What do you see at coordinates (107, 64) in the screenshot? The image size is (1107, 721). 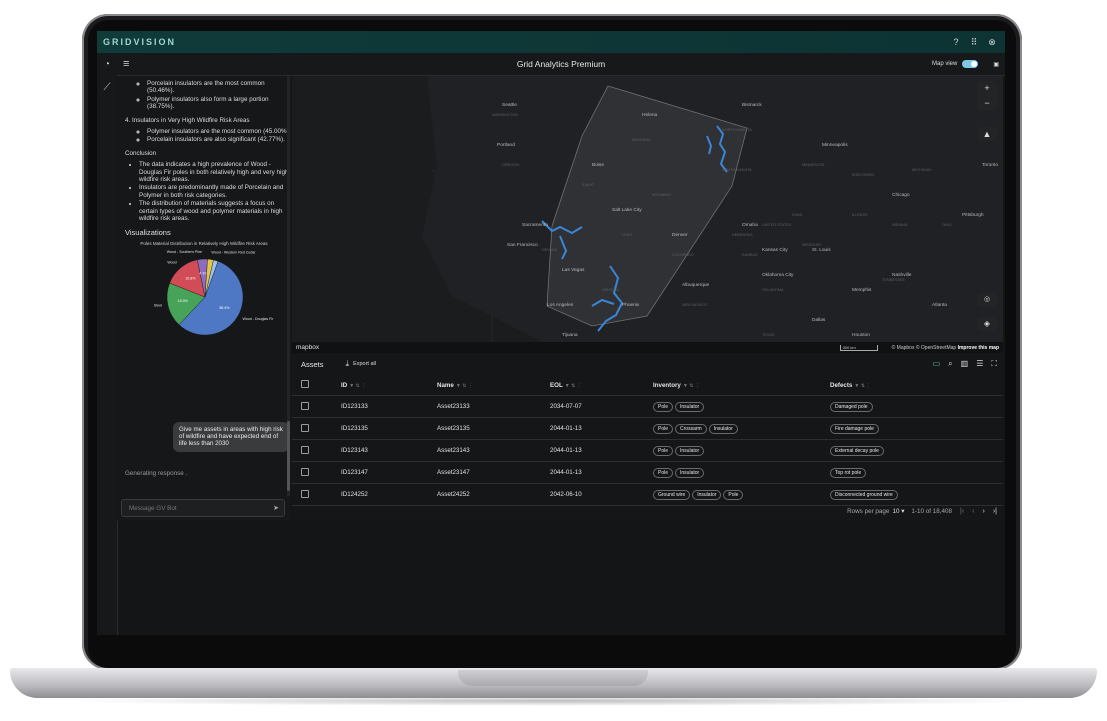 I see `dashboard-gauge-icon: ◔` at bounding box center [107, 64].